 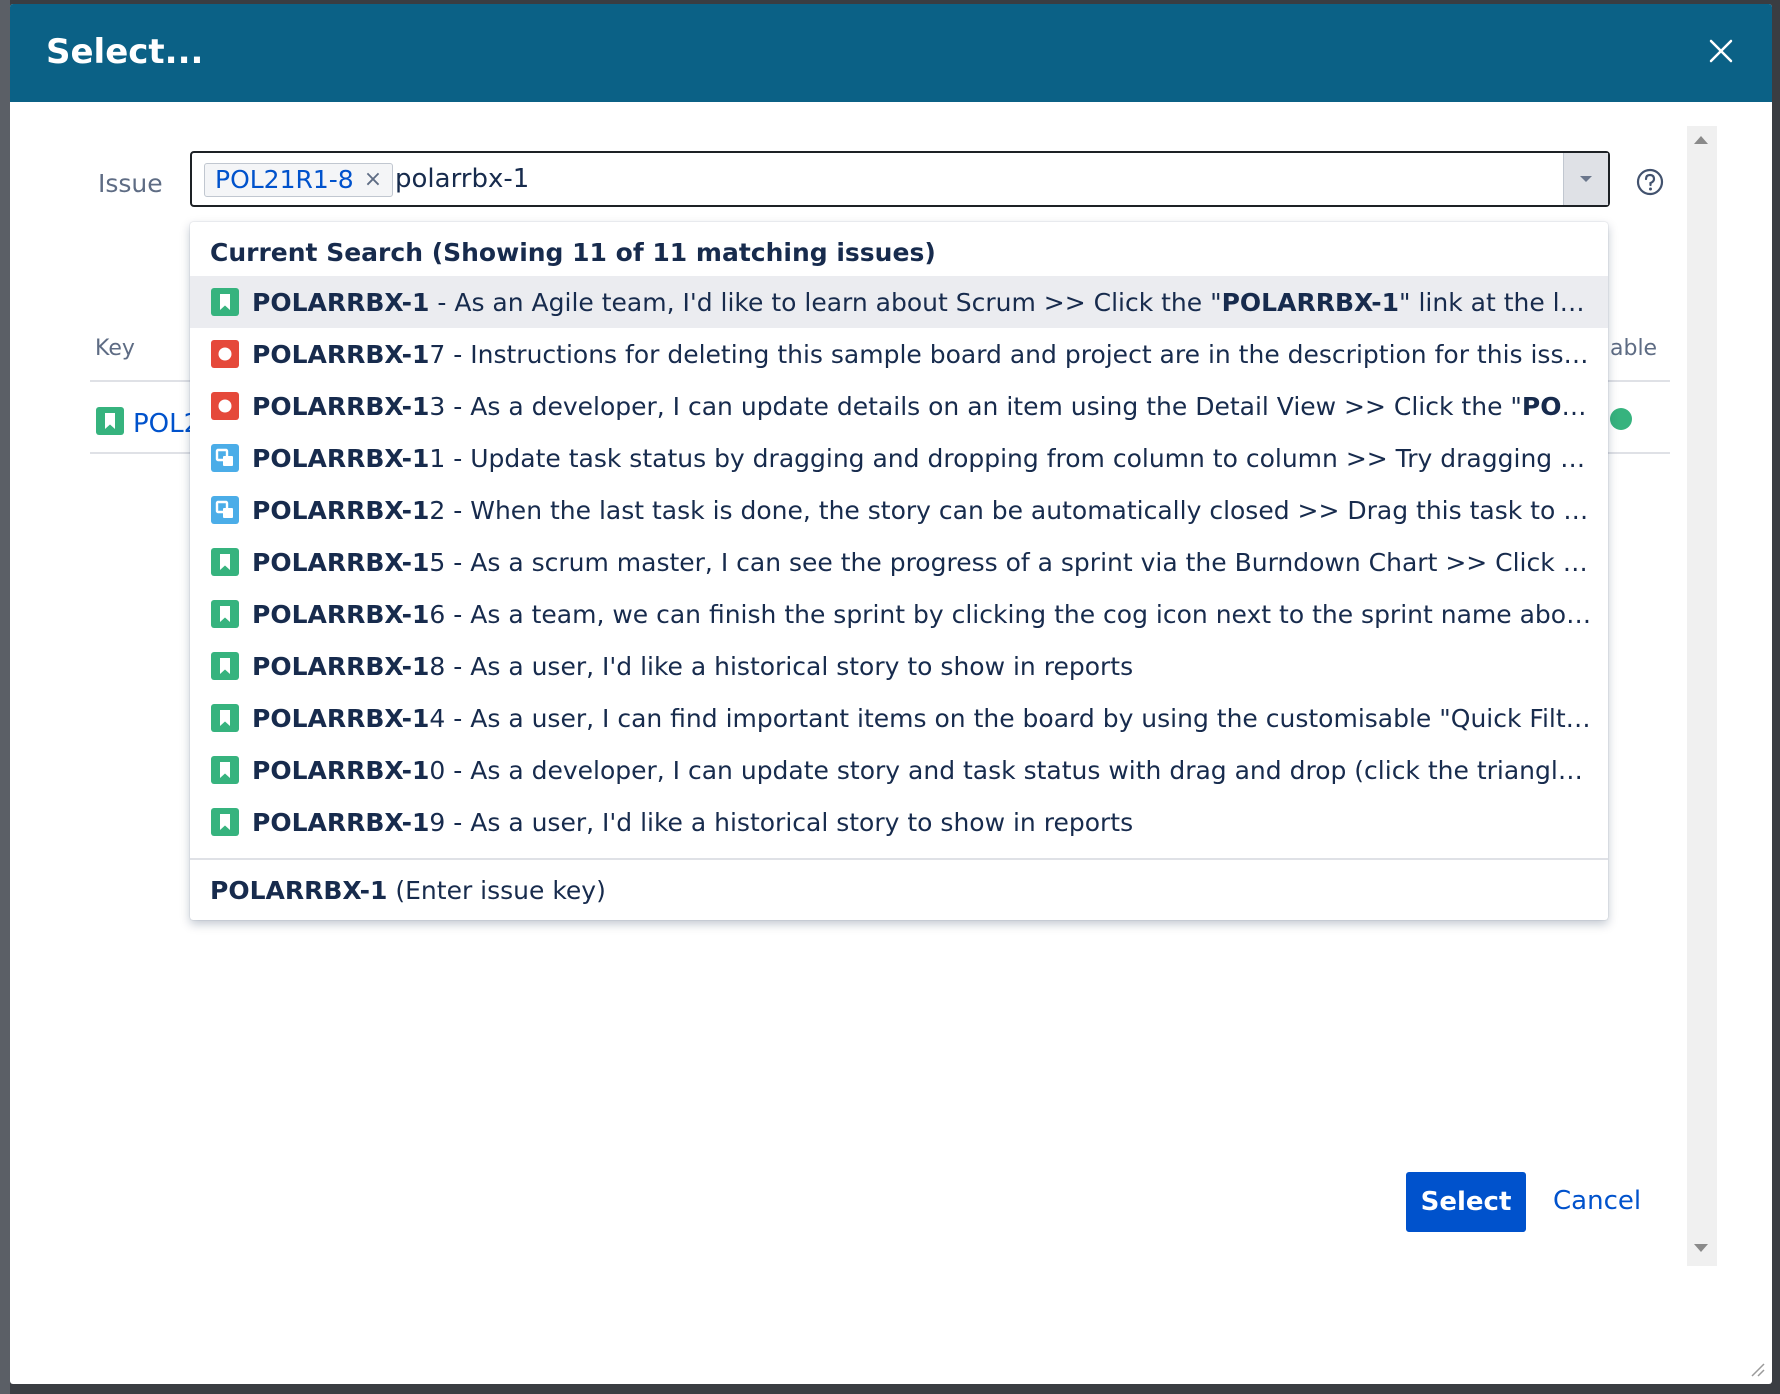 What do you see at coordinates (437, 822) in the screenshot?
I see `suggestion-key-rest: 9` at bounding box center [437, 822].